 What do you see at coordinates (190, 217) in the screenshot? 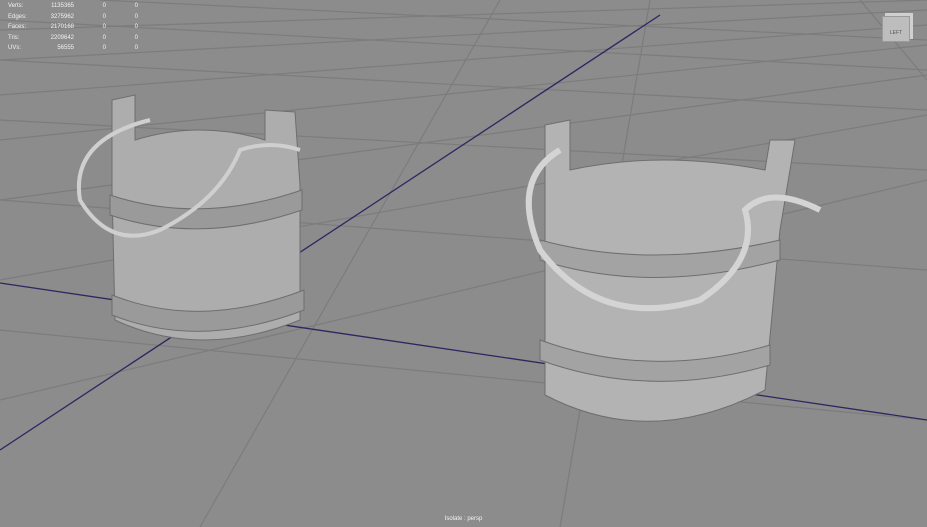
I see `bucket-rope` at bounding box center [190, 217].